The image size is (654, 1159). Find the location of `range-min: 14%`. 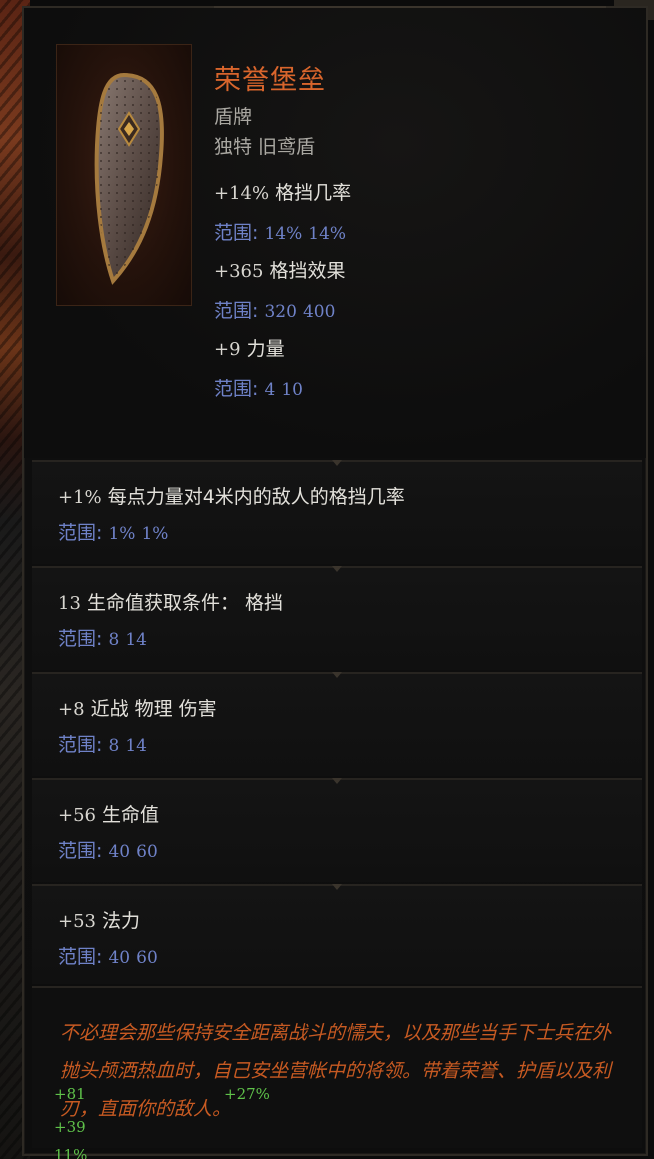

range-min: 14% is located at coordinates (283, 234).